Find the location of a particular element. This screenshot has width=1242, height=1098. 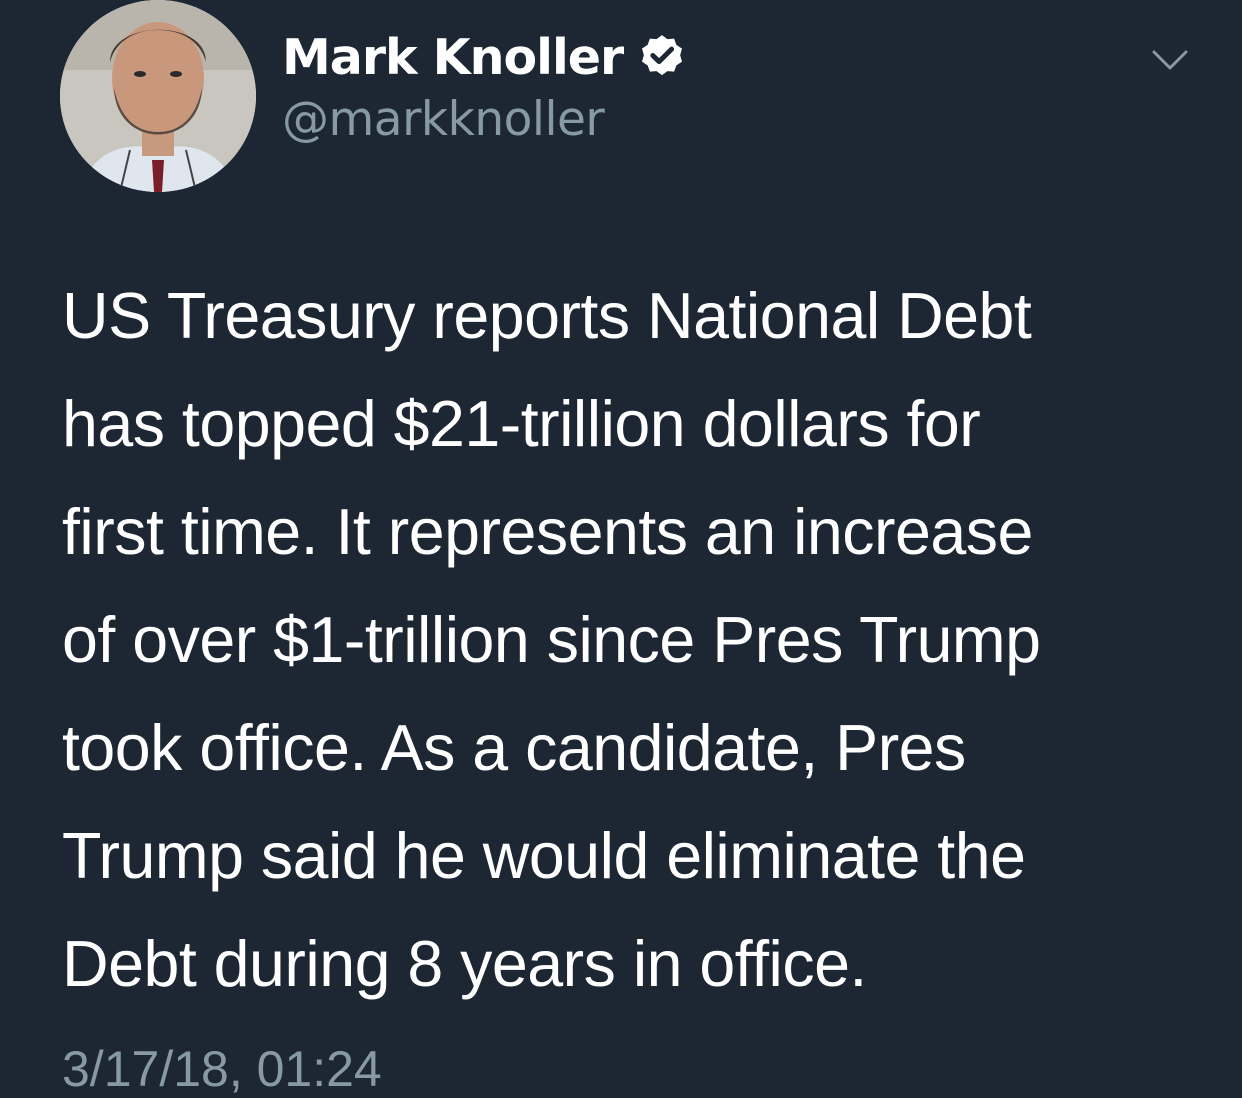

author-display-name: Mark Knoller is located at coordinates (453, 57).